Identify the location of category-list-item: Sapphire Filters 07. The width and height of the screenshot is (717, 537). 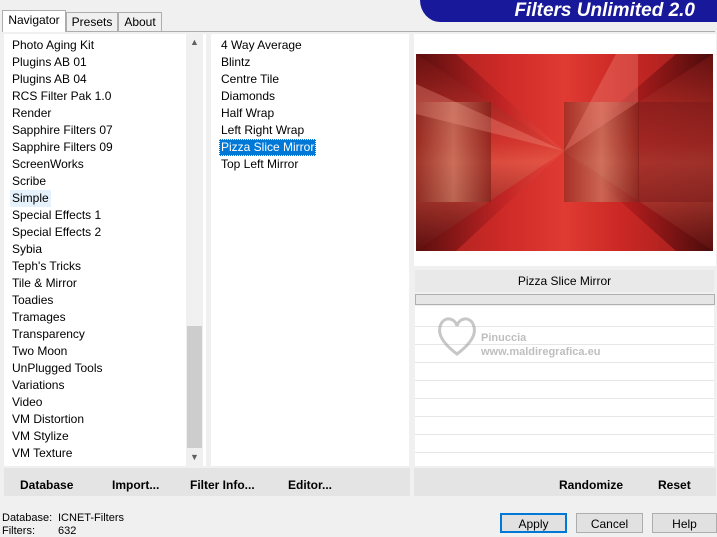
(62, 130).